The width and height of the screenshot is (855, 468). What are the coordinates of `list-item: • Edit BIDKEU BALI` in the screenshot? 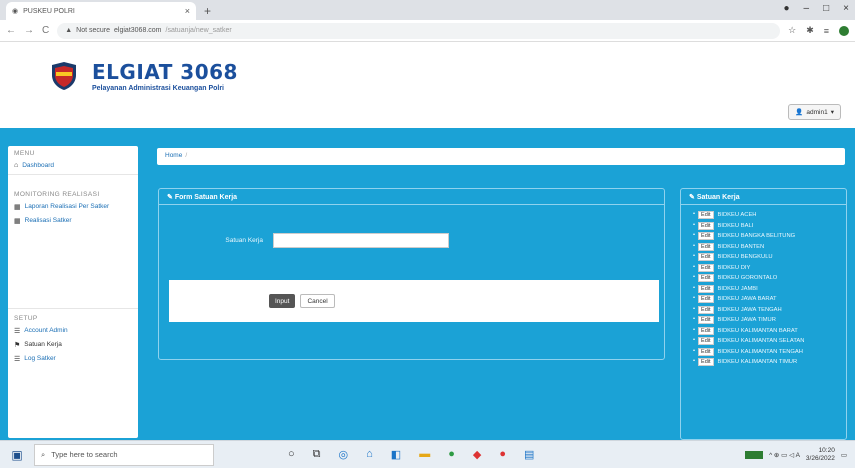 It's located at (766, 226).